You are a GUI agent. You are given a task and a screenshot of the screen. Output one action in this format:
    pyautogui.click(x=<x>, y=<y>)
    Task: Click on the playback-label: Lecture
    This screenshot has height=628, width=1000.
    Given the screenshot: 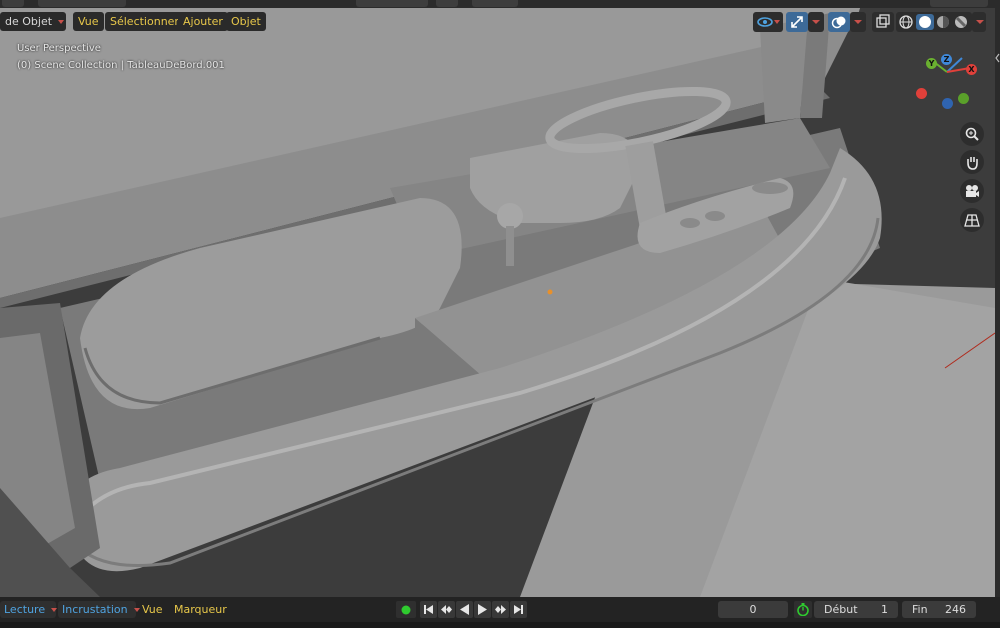 What is the action you would take?
    pyautogui.click(x=25, y=609)
    